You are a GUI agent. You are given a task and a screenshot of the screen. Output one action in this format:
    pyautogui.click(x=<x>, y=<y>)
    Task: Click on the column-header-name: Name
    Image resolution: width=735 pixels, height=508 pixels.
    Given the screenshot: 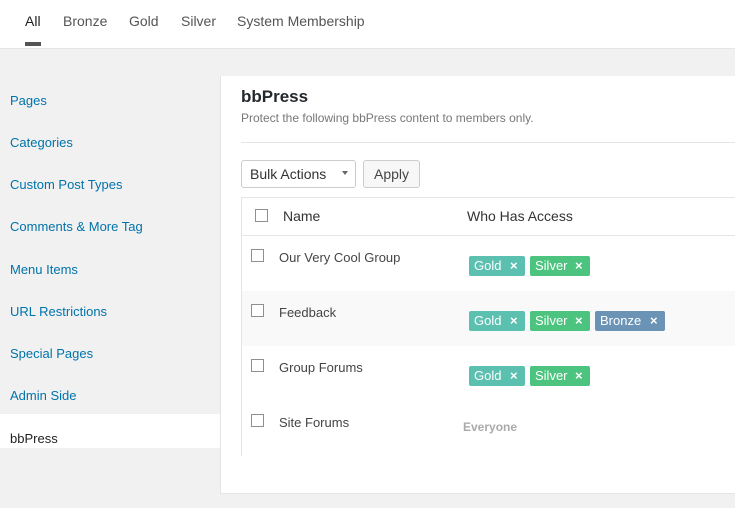 What is the action you would take?
    pyautogui.click(x=301, y=216)
    